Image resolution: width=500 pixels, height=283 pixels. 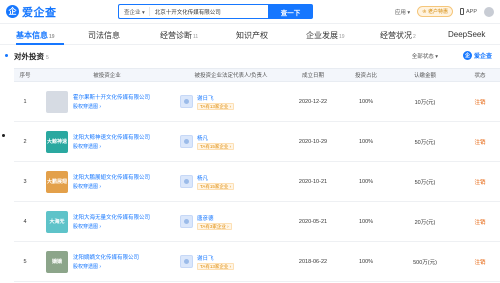 What do you see at coordinates (107, 101) in the screenshot?
I see `company-cell: 霍尔果斯十开文化传媒有限公司 股权穿透图 ›` at bounding box center [107, 101].